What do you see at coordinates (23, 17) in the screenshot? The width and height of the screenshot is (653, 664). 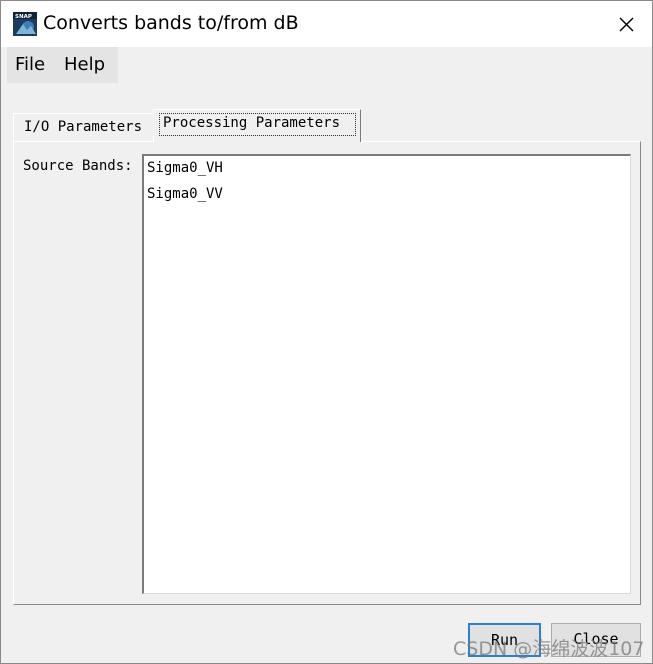 I see `svg-text: SNAP` at bounding box center [23, 17].